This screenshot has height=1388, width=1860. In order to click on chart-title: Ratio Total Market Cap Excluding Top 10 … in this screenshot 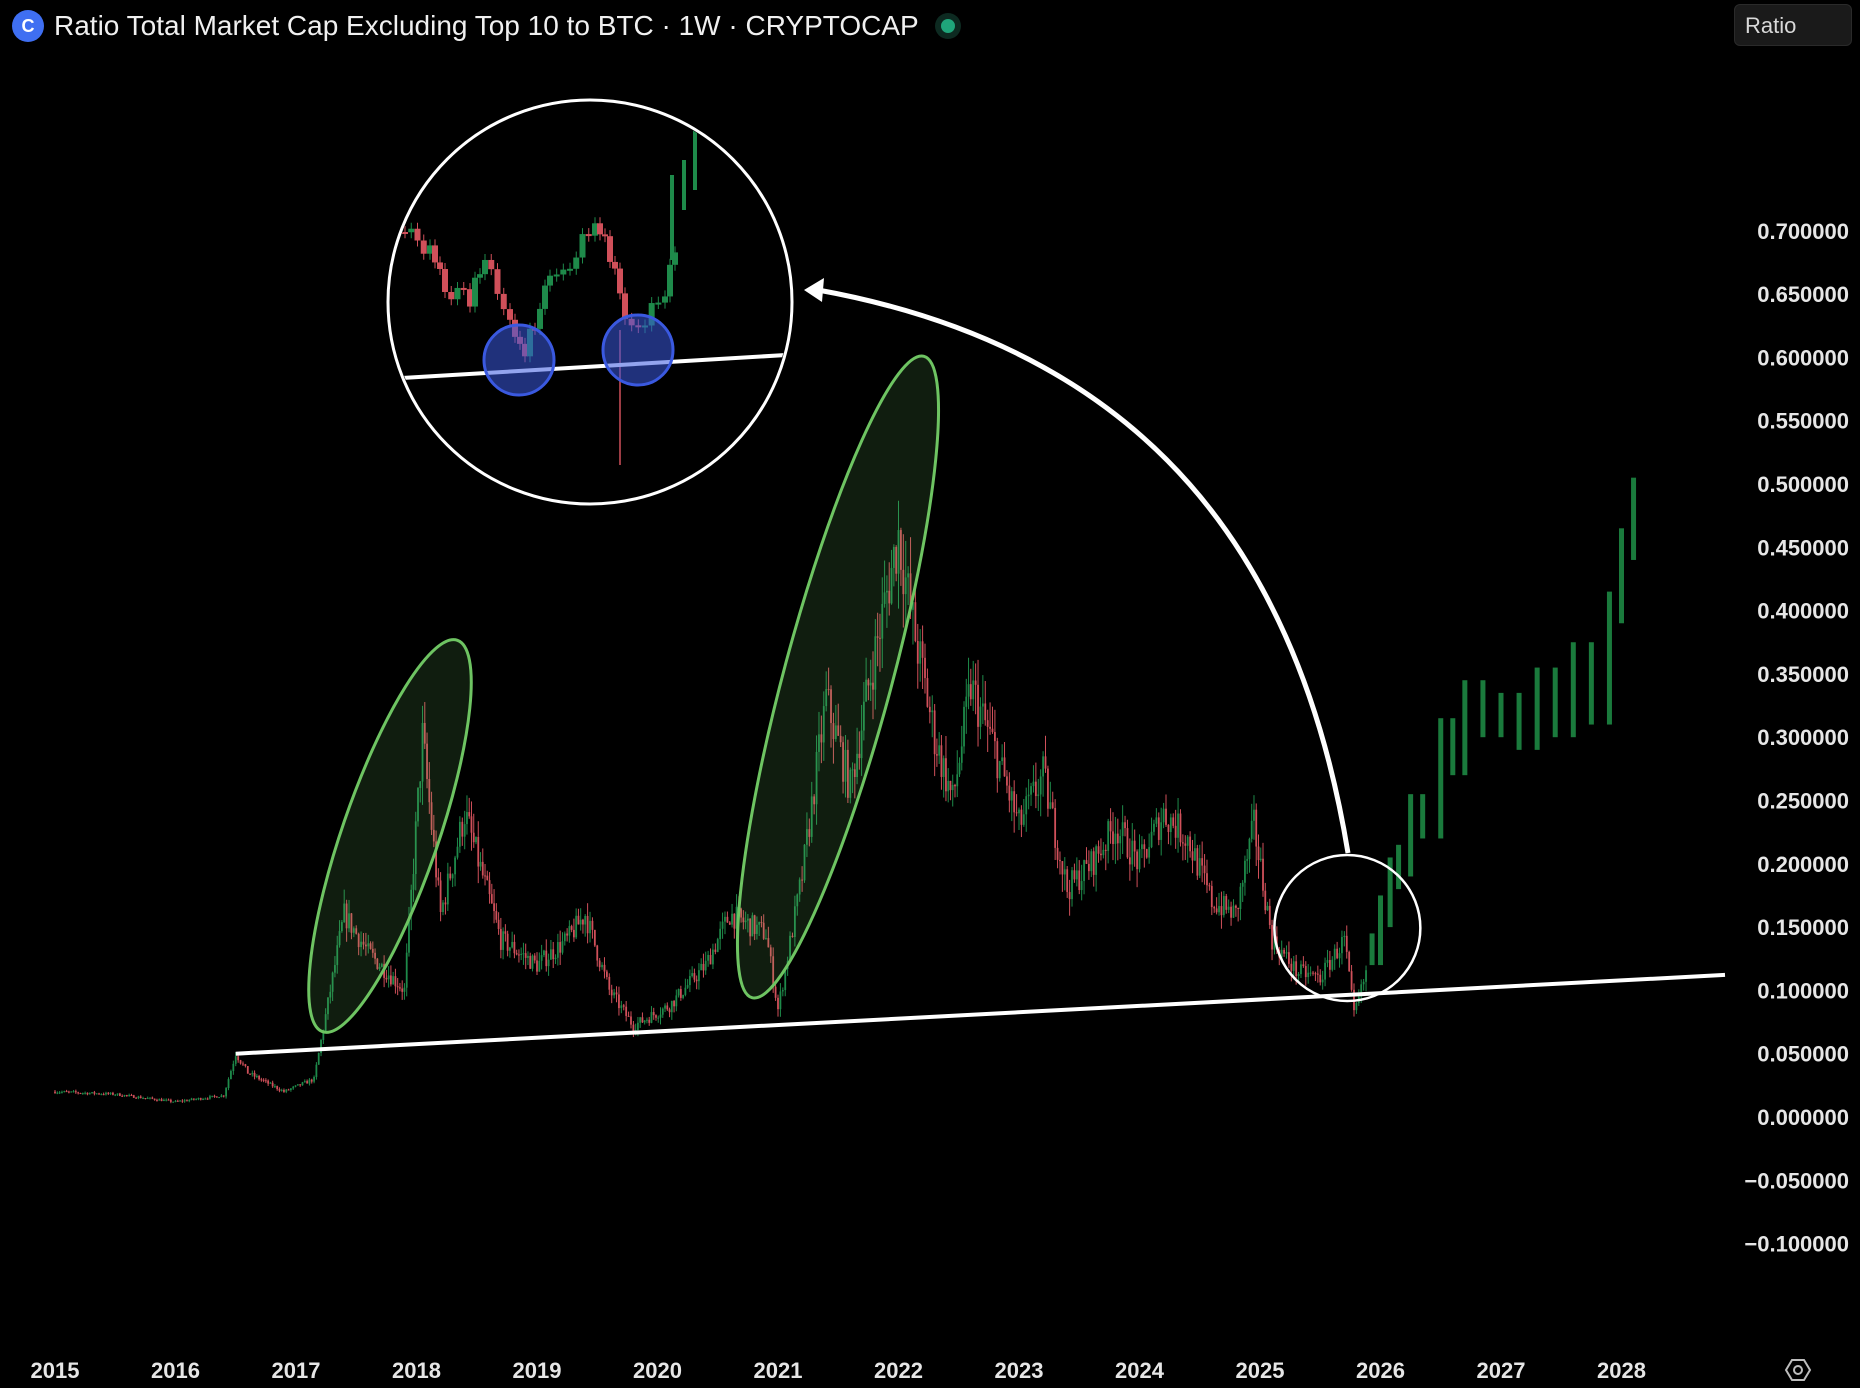, I will do `click(486, 26)`.